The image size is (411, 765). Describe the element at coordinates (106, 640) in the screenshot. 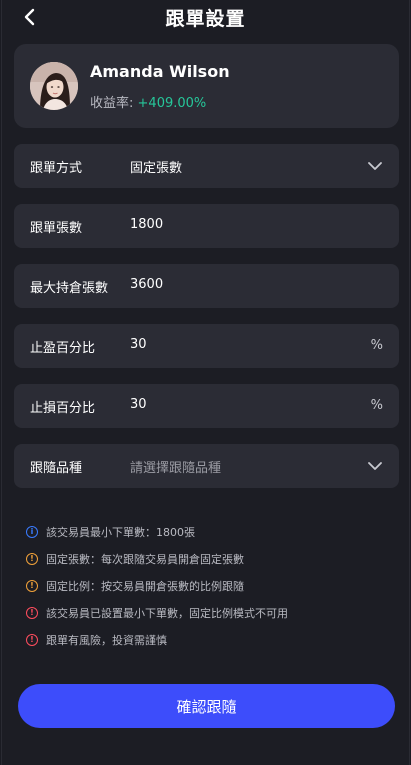

I see `notice-text: 跟單有風險，投資需謹慎` at that location.